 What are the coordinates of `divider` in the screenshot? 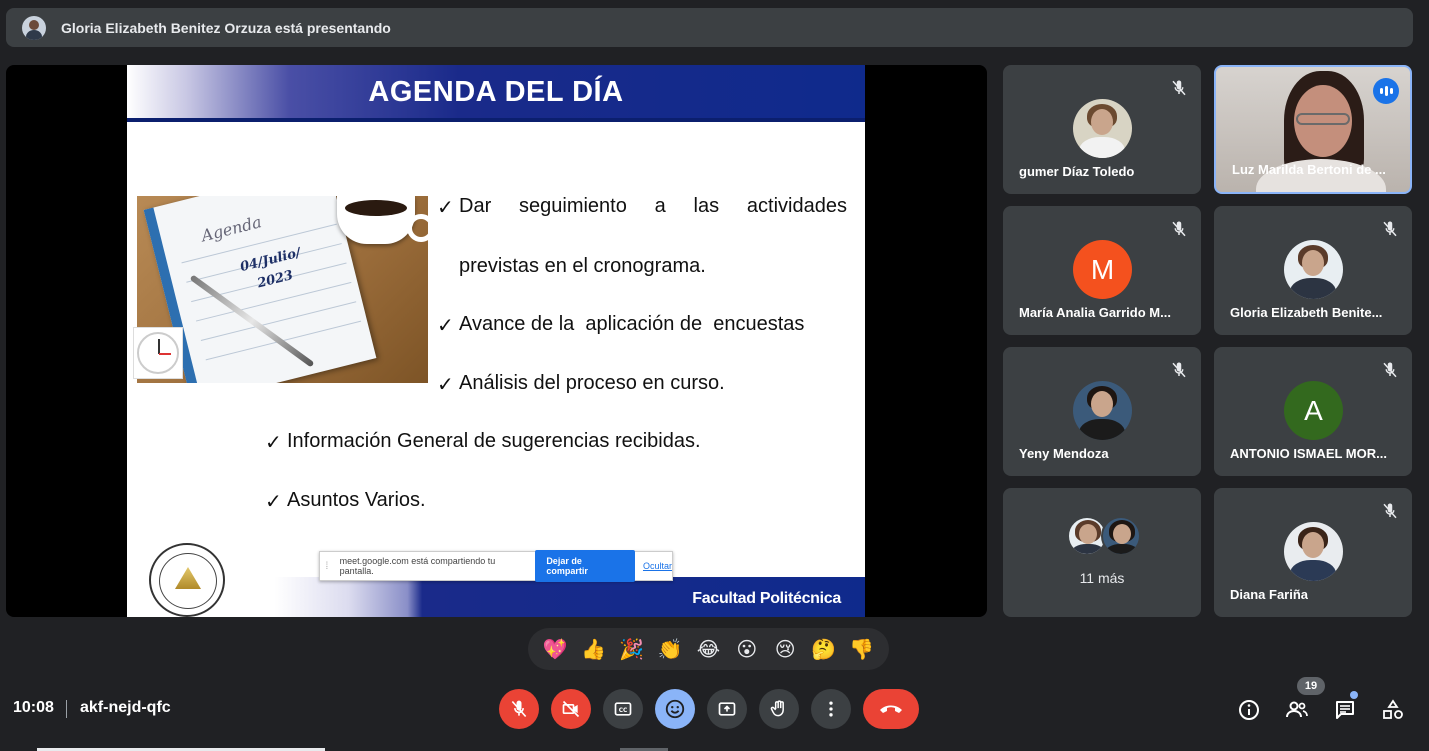 It's located at (66, 709).